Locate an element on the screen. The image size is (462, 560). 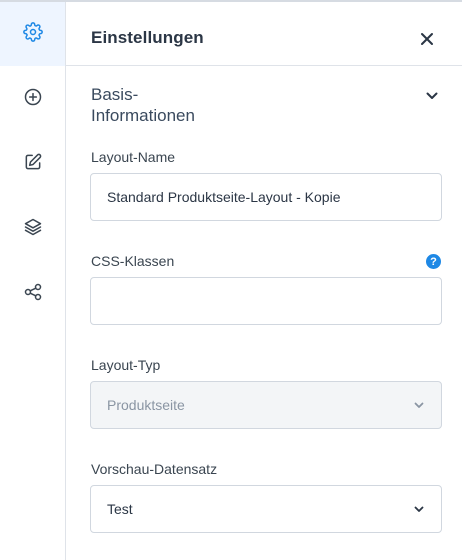
close-button is located at coordinates (427, 41).